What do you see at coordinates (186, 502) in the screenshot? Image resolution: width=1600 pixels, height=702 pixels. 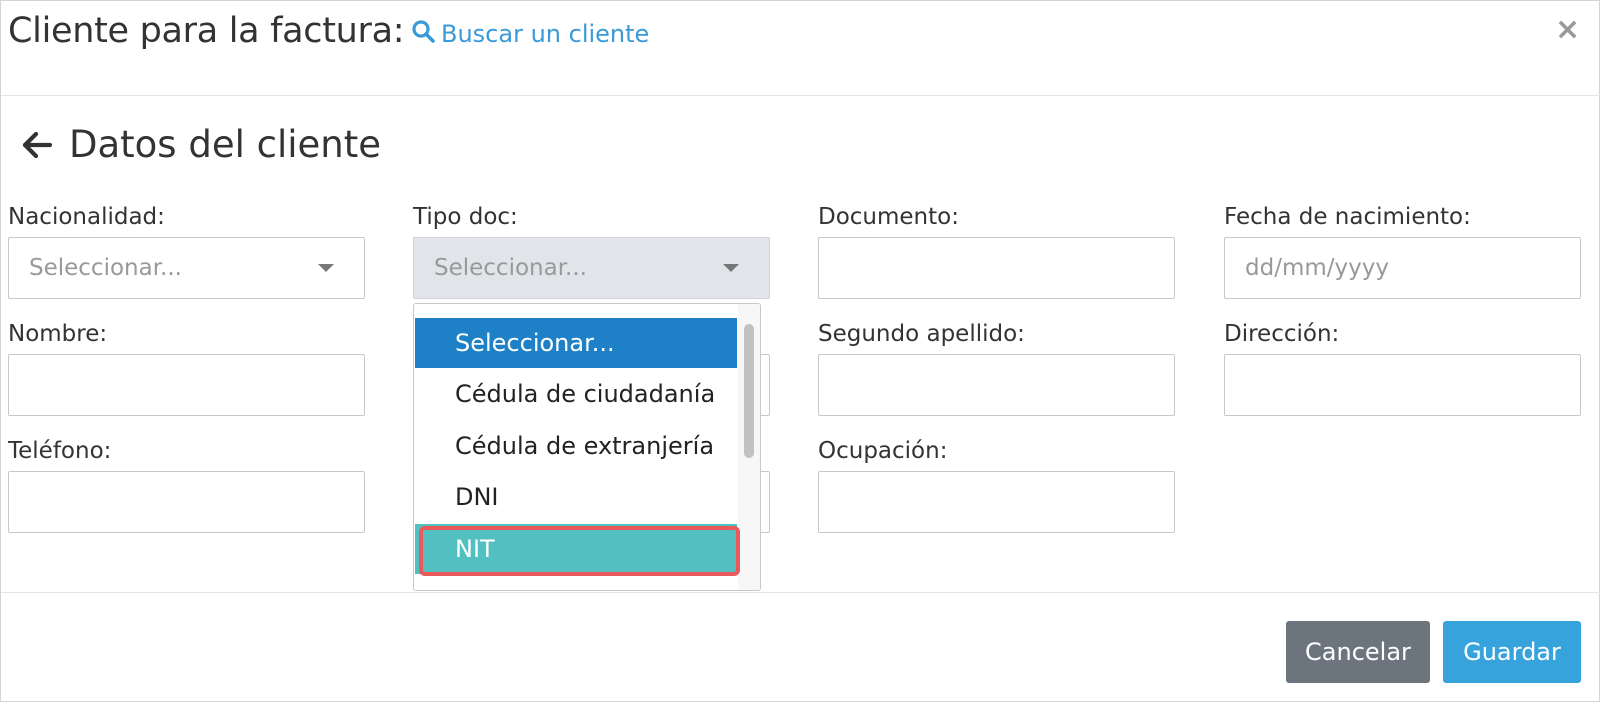 I see `telefono-input` at bounding box center [186, 502].